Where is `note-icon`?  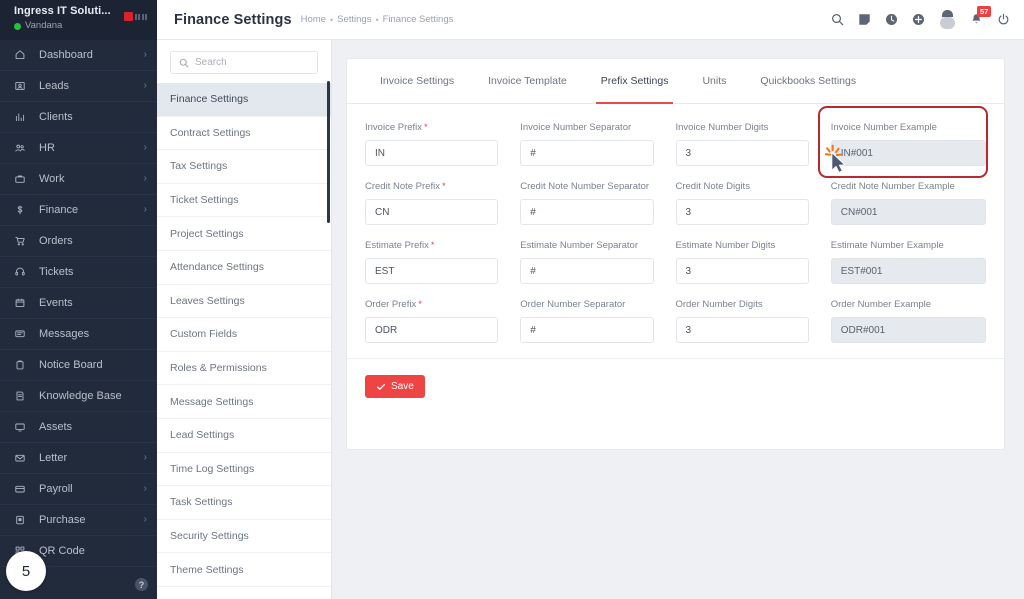 note-icon is located at coordinates (864, 19).